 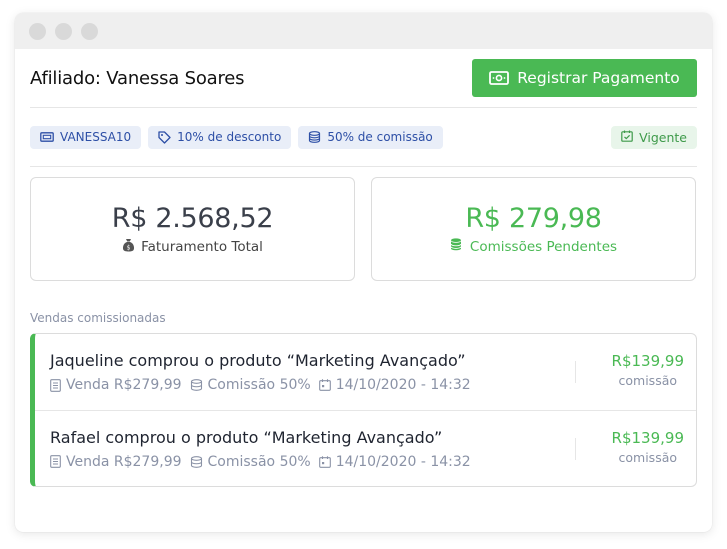 I want to click on ticket-icon, so click(x=47, y=137).